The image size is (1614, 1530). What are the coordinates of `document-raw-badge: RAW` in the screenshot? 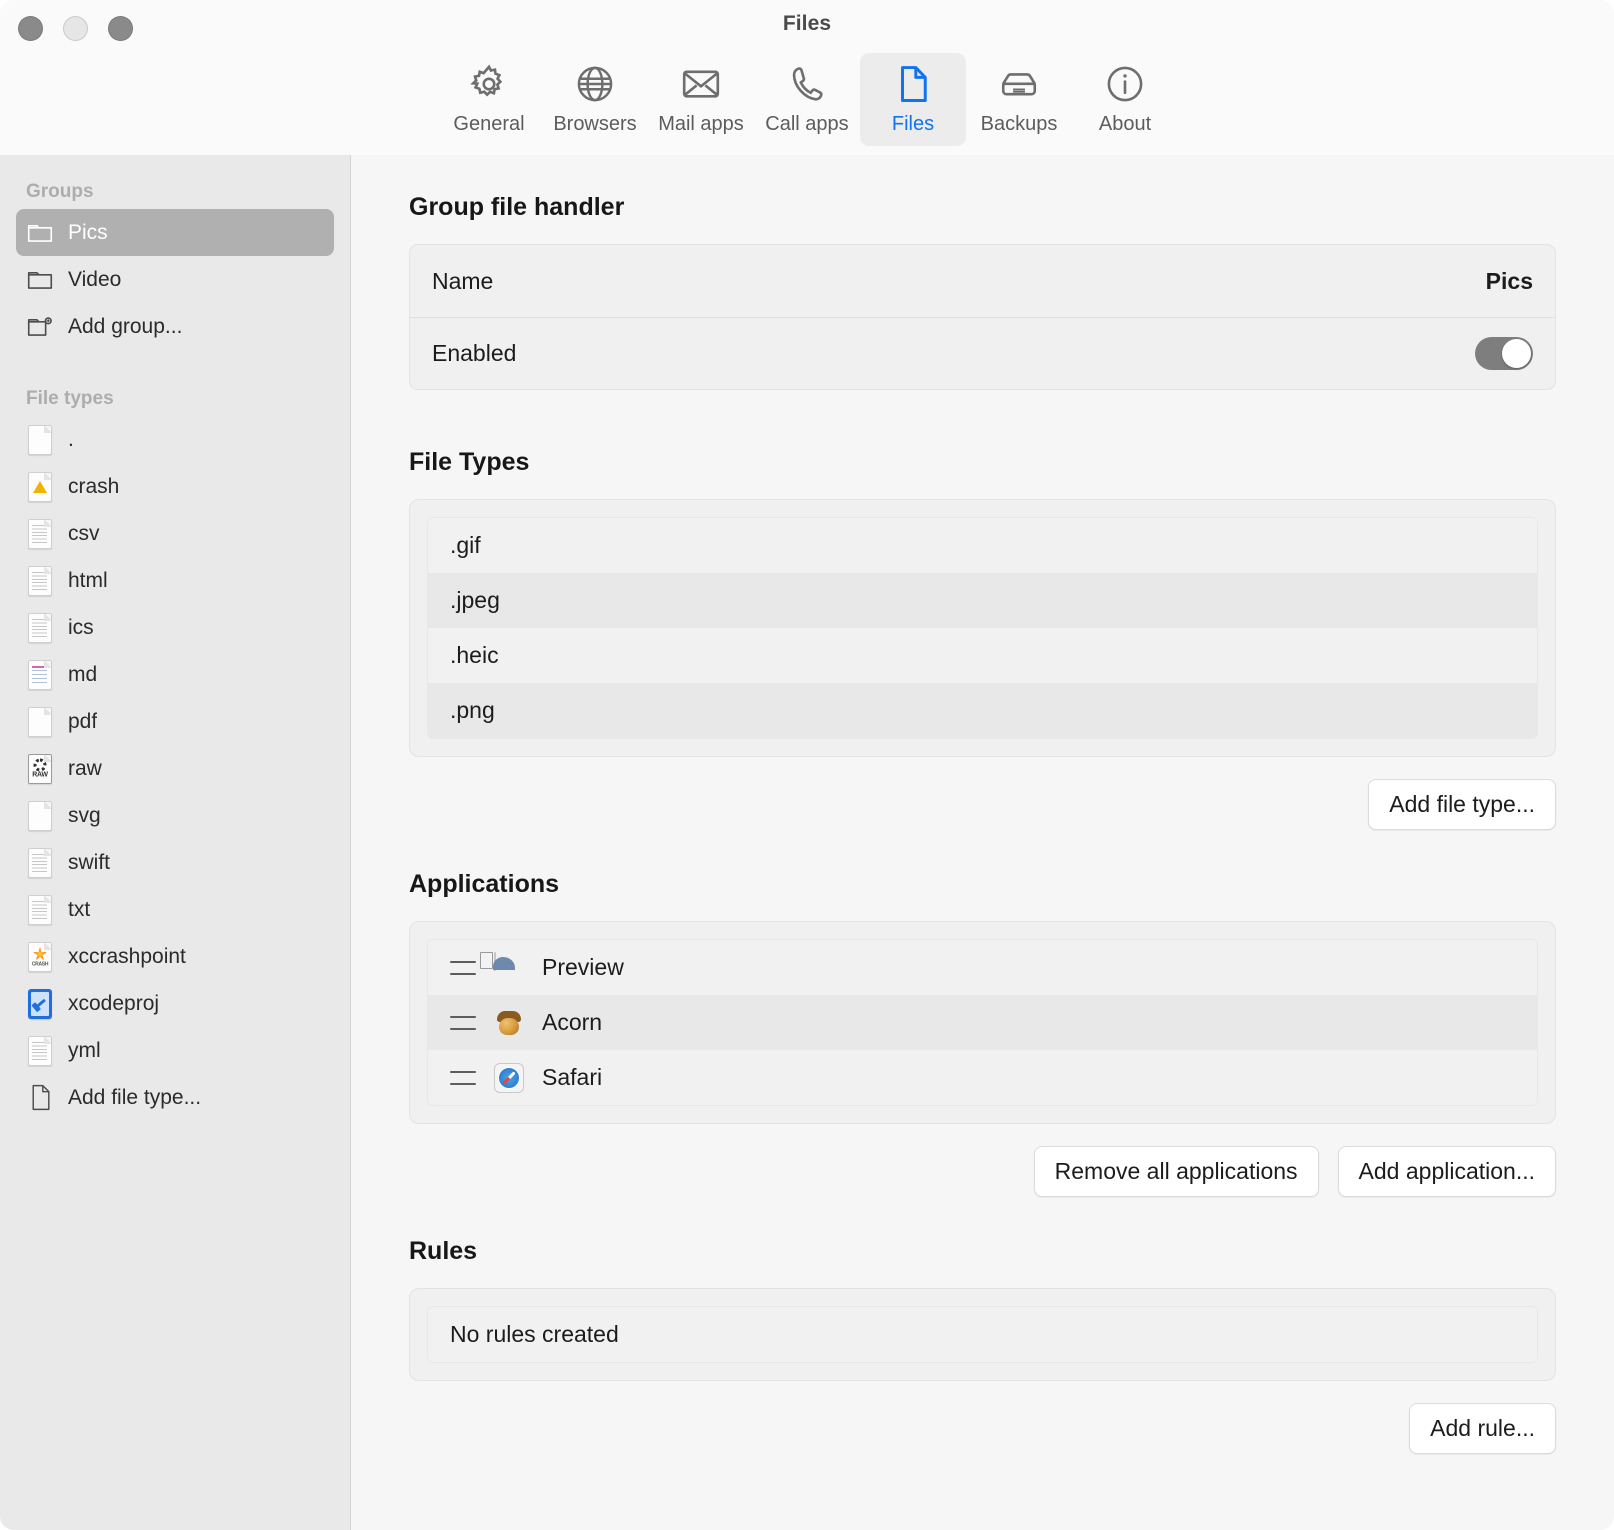 It's located at (40, 775).